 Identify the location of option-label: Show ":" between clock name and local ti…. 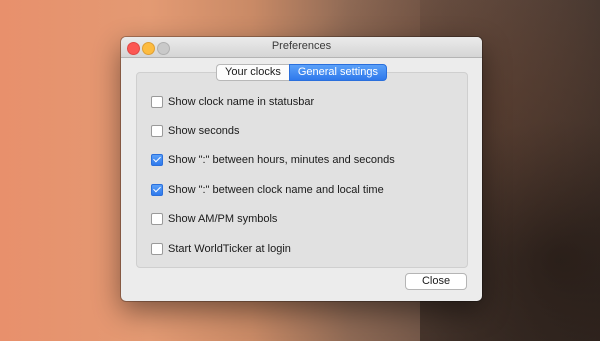
(276, 190).